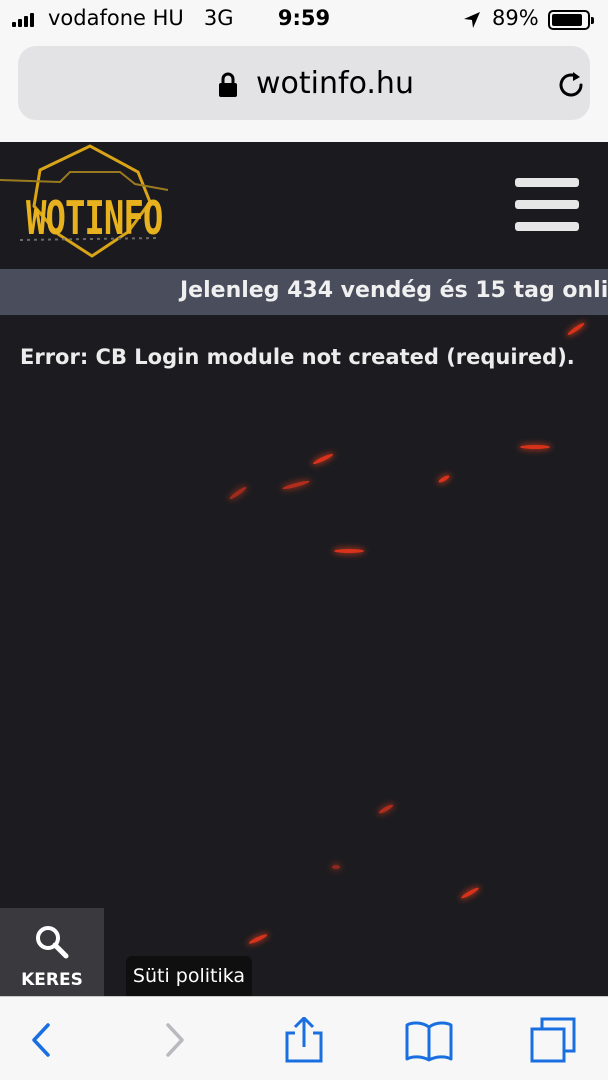 This screenshot has height=1080, width=608. What do you see at coordinates (394, 290) in the screenshot?
I see `online-count-text: Jelenleg 434 vendég és 15 tag online` at bounding box center [394, 290].